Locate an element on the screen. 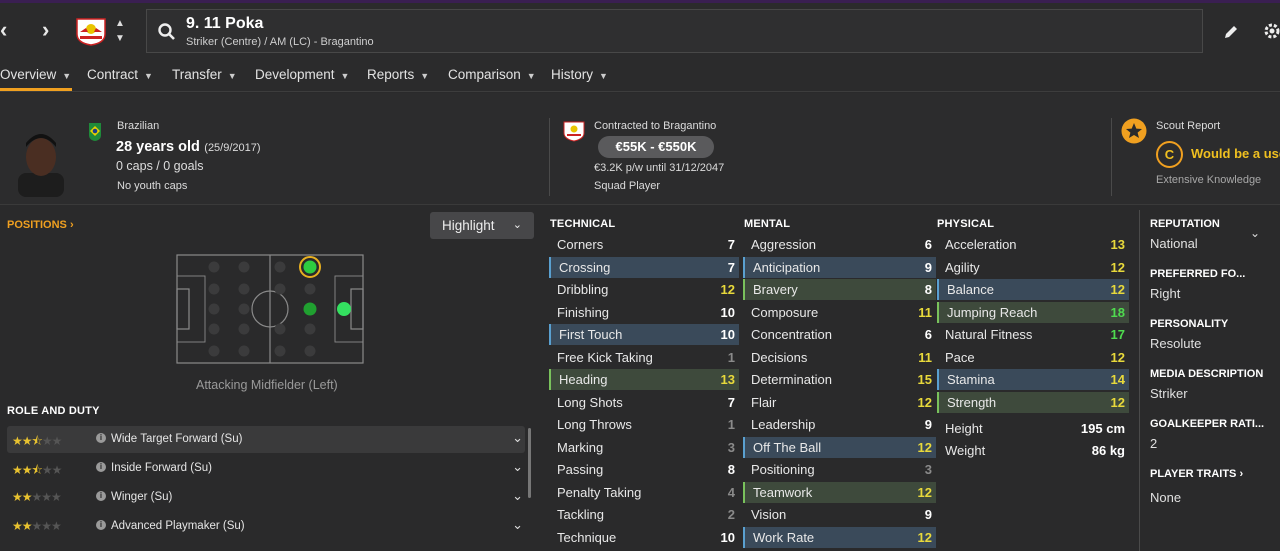 This screenshot has height=551, width=1280. role-row: ★★★★★ i Winger (Su) ⌄ is located at coordinates (266, 497).